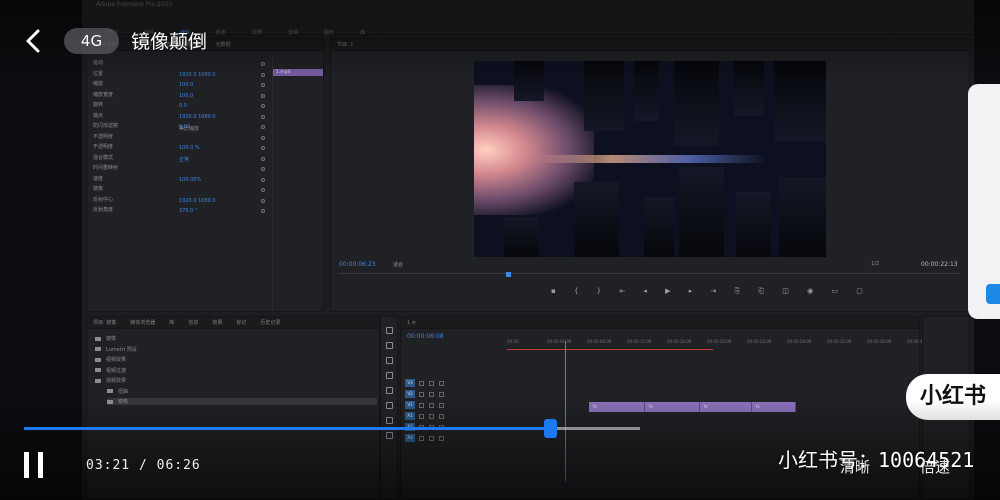 The height and width of the screenshot is (500, 1000). I want to click on transport-controls: ▪ { } ⇤ ◂ ▶ ▸ ⇥ ⎘ ⎗ ◫ ◉ ▭ ▢, so click(711, 291).